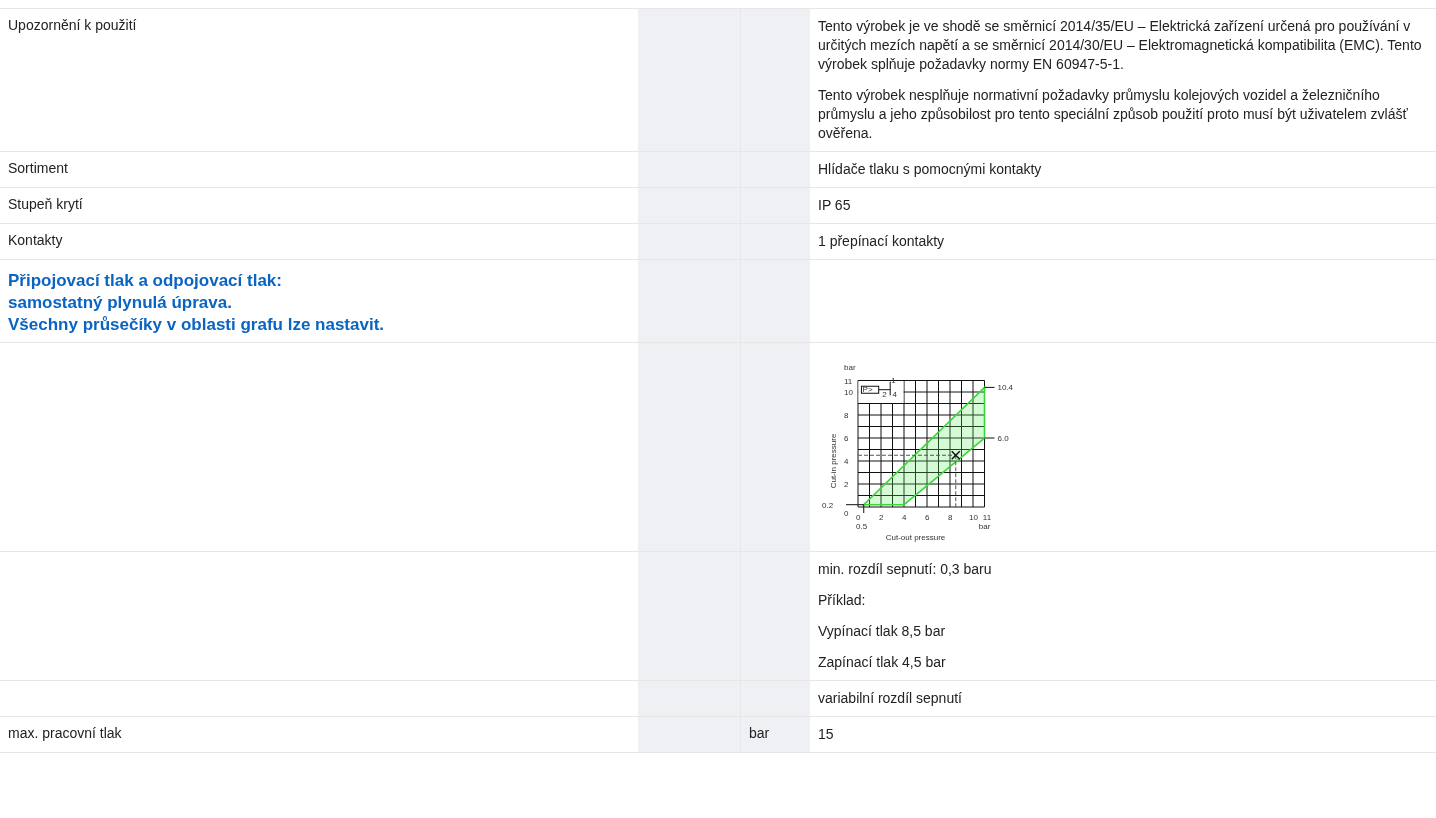  What do you see at coordinates (145, 281) in the screenshot?
I see `heading-text: Připojovací tlak a odpojovací tlak:` at bounding box center [145, 281].